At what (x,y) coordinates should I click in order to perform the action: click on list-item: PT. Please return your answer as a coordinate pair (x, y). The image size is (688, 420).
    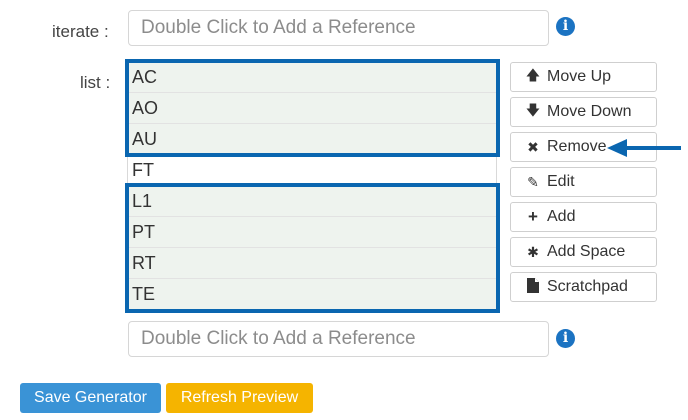
    Looking at the image, I should click on (312, 232).